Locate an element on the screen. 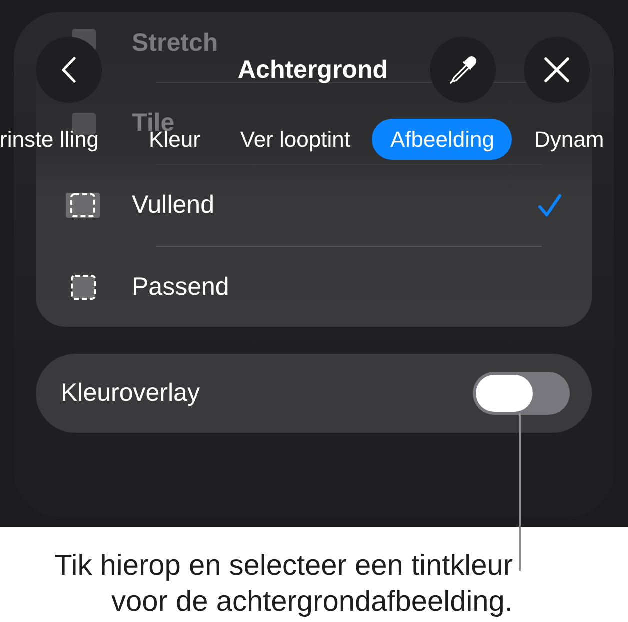 This screenshot has width=628, height=622. overlay-toggle is located at coordinates (521, 393).